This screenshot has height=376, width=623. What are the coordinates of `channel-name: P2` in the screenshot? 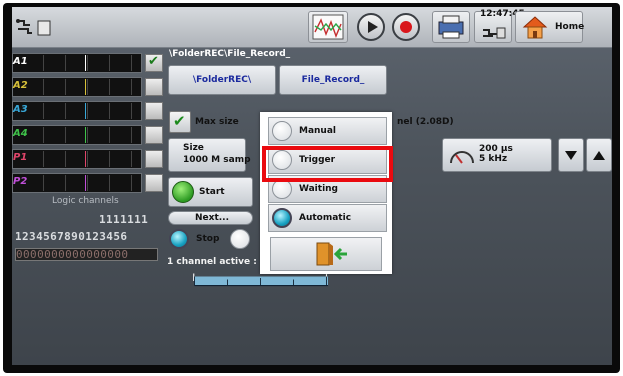 It's located at (20, 181).